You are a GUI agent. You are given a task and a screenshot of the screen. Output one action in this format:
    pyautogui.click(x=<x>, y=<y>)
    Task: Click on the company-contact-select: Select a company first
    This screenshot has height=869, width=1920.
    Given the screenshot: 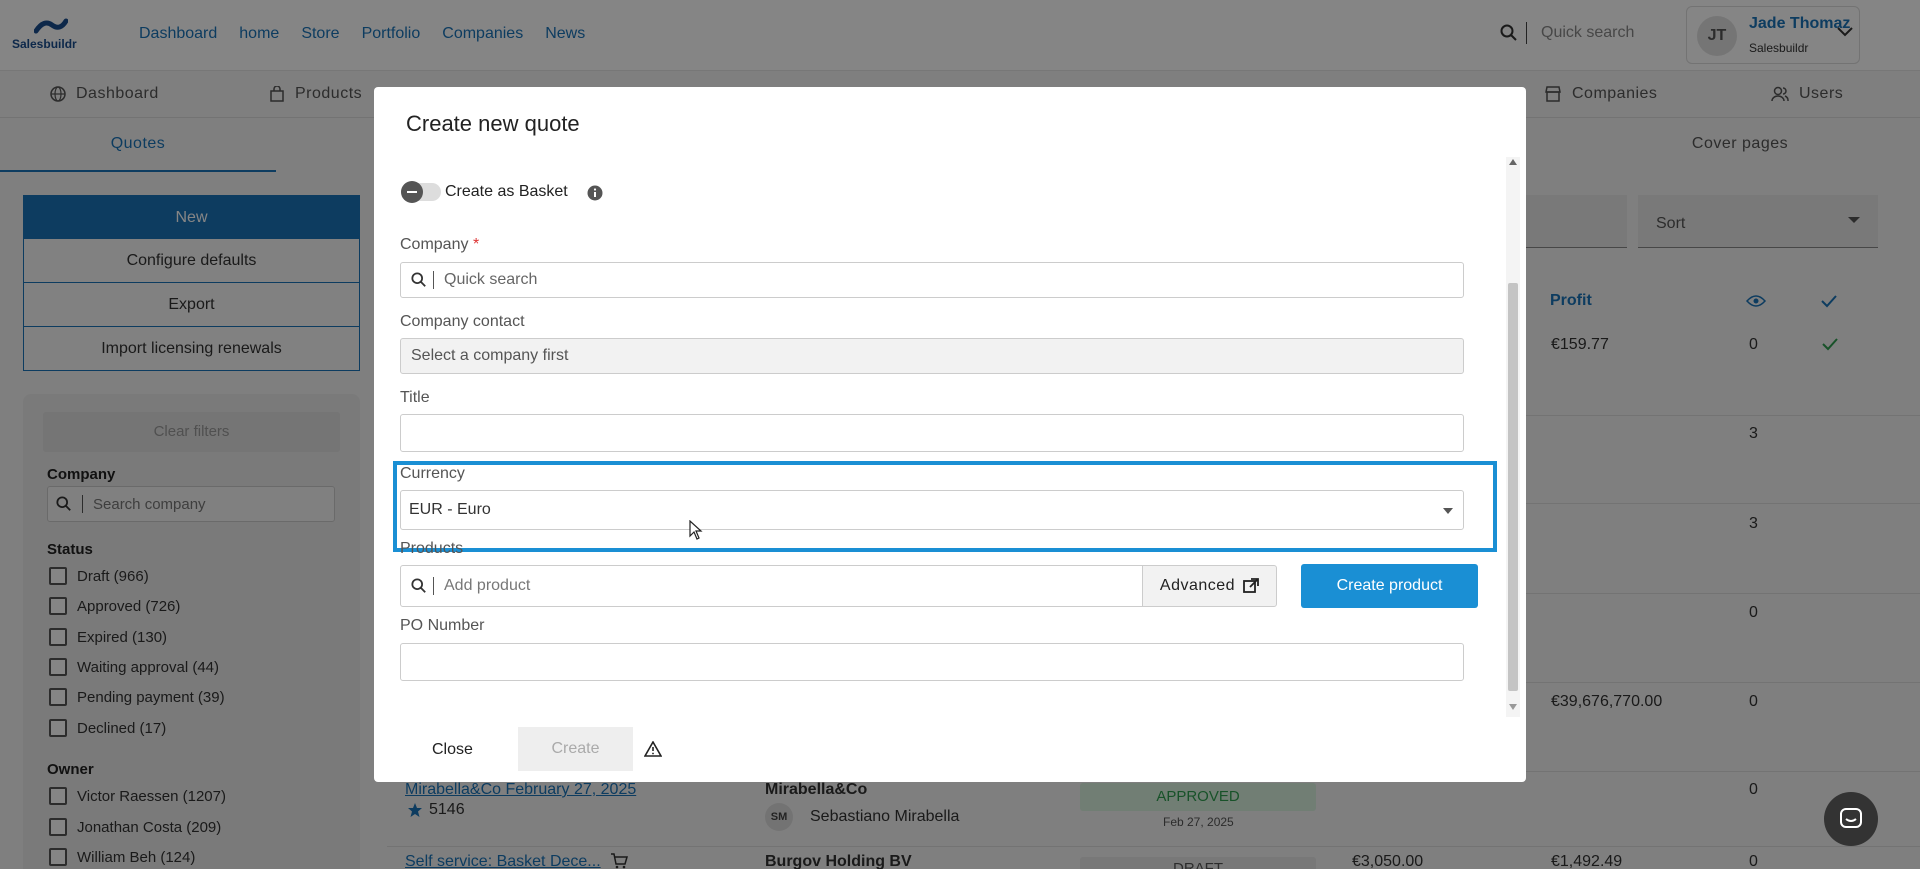 What is the action you would take?
    pyautogui.click(x=932, y=356)
    